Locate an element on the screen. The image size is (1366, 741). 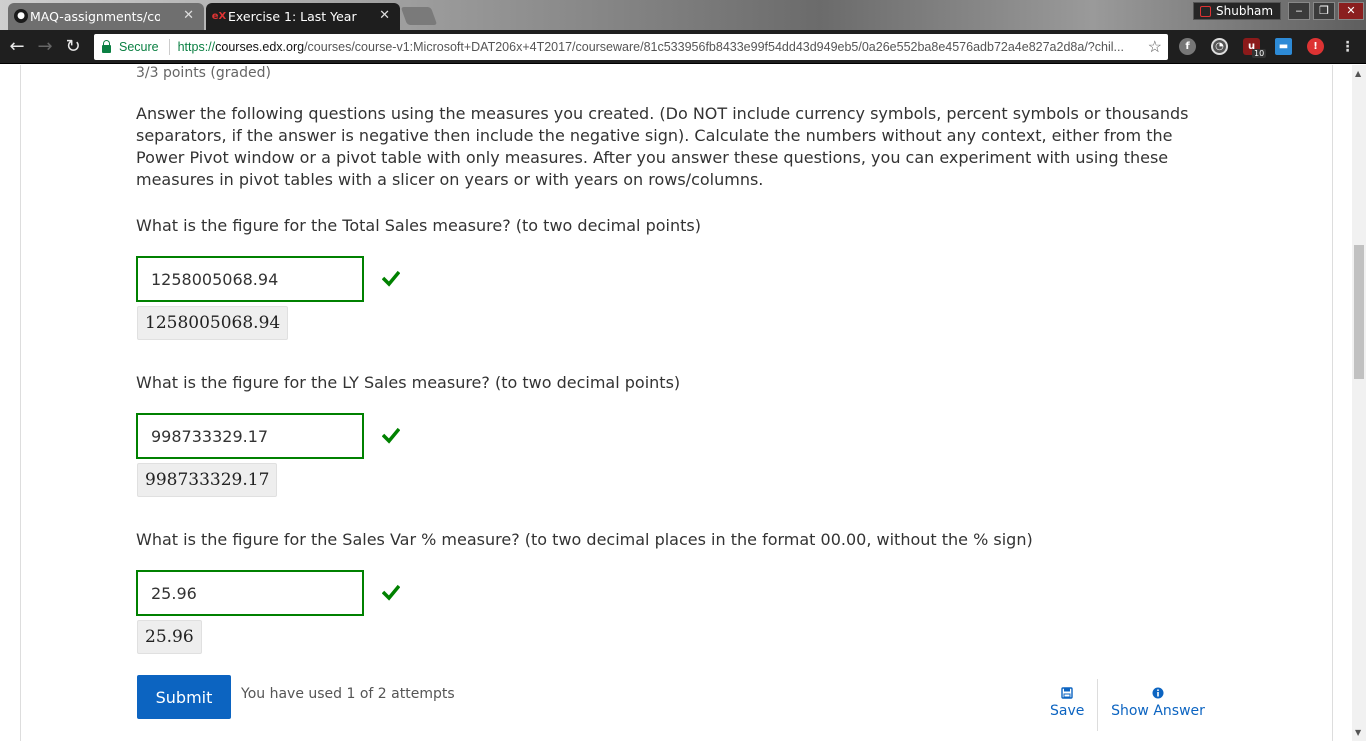
extension-shield-icon: ! is located at coordinates (1315, 46).